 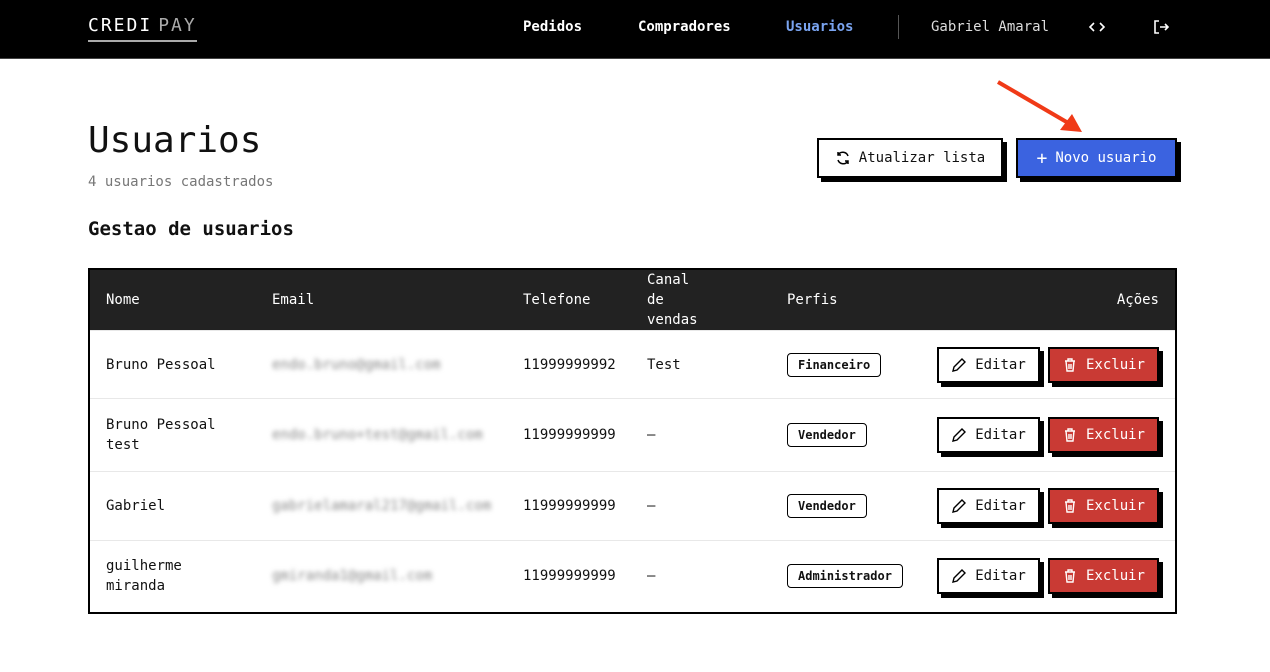 I want to click on cell-nome: Bruno Pessoal test, so click(x=172, y=435).